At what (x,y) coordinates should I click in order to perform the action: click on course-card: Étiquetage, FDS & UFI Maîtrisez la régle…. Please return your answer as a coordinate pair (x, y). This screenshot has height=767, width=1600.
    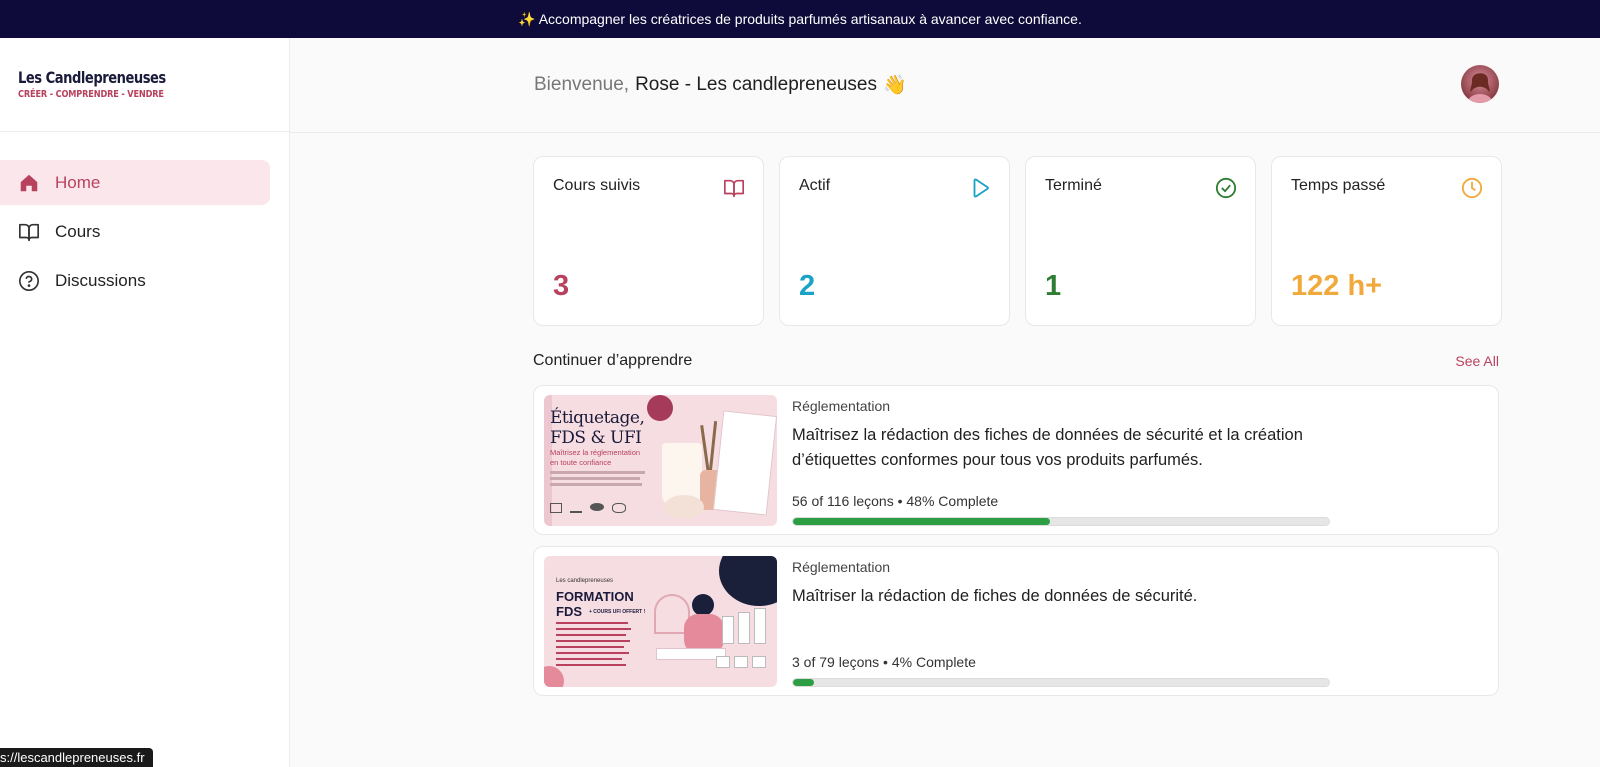
    Looking at the image, I should click on (1016, 460).